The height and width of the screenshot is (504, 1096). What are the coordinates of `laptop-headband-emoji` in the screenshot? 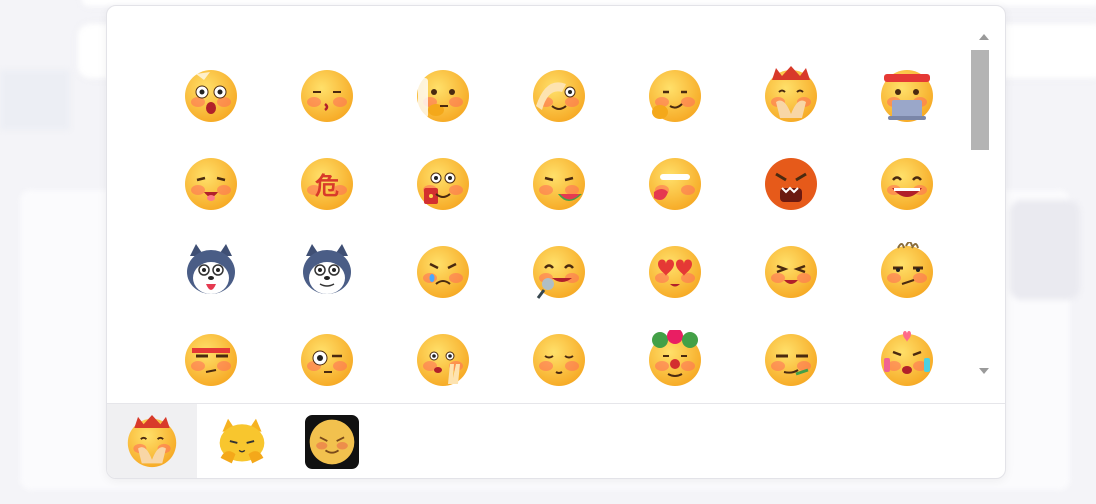 It's located at (907, 95).